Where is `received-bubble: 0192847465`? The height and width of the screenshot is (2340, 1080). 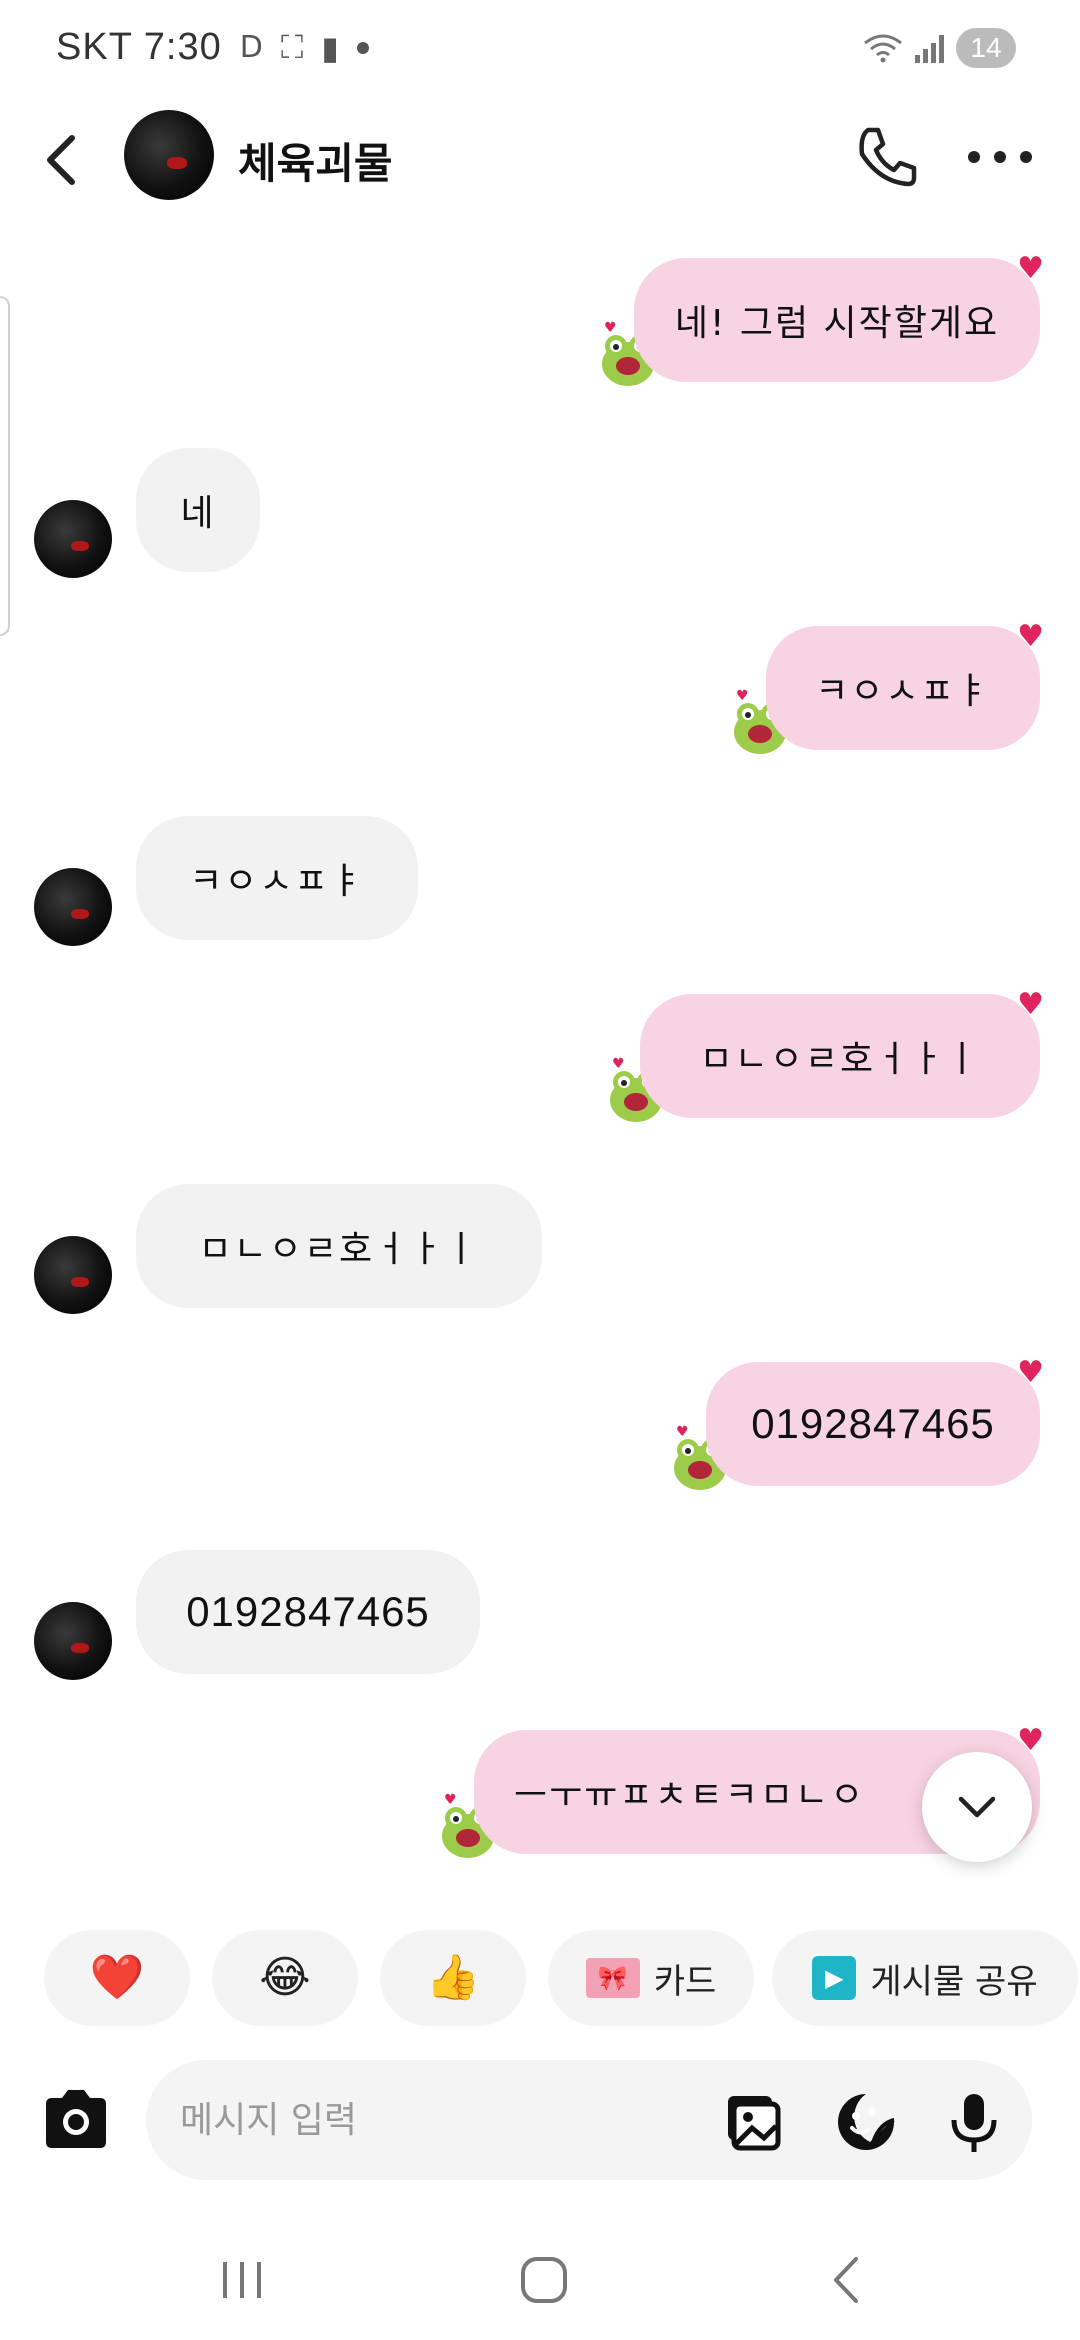 received-bubble: 0192847465 is located at coordinates (308, 1612).